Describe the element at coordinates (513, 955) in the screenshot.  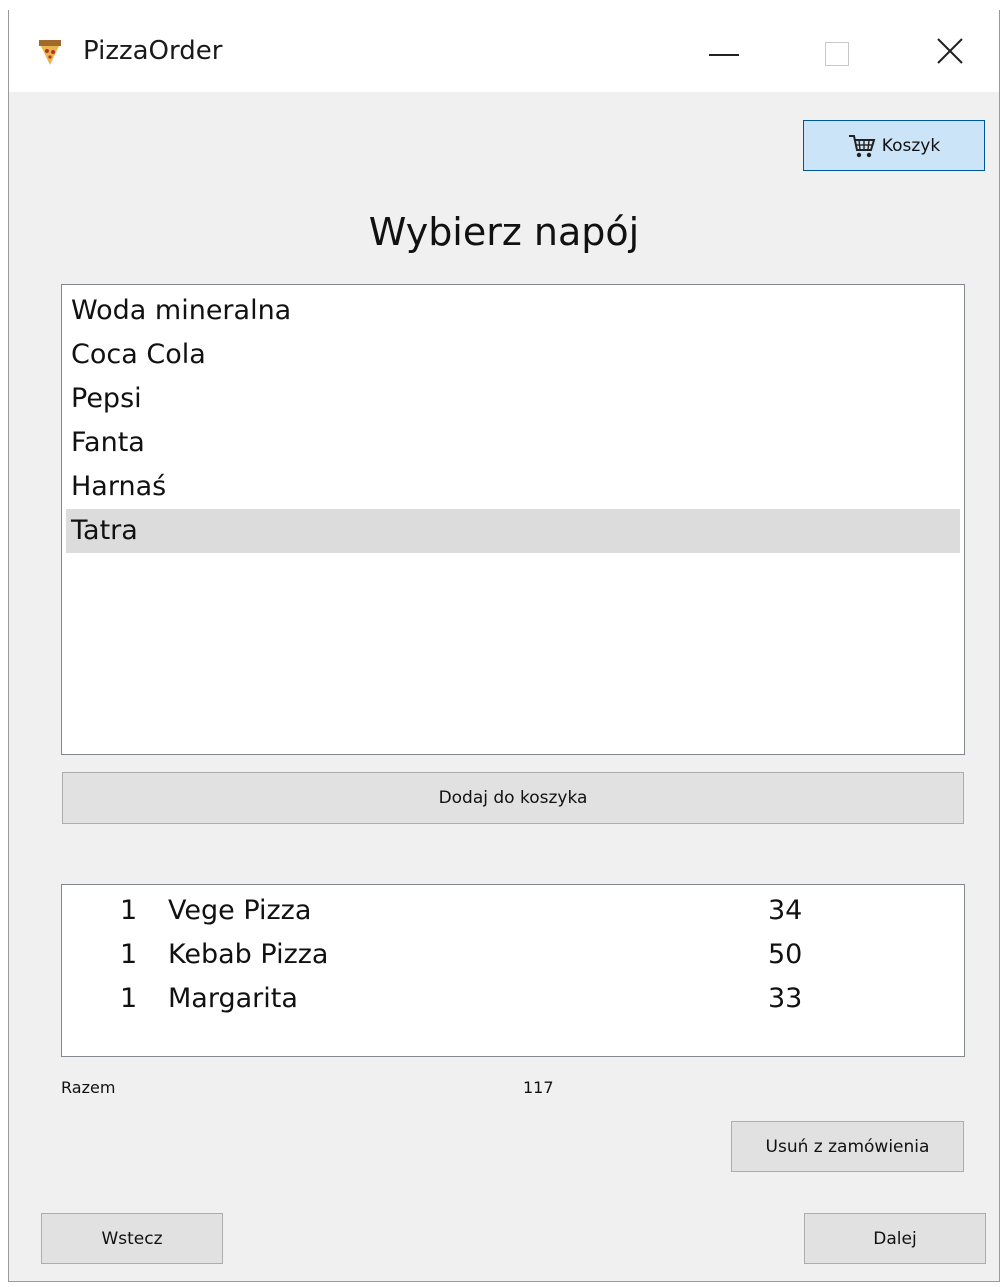
I see `order-row: 1 Kebab Pizza 50` at that location.